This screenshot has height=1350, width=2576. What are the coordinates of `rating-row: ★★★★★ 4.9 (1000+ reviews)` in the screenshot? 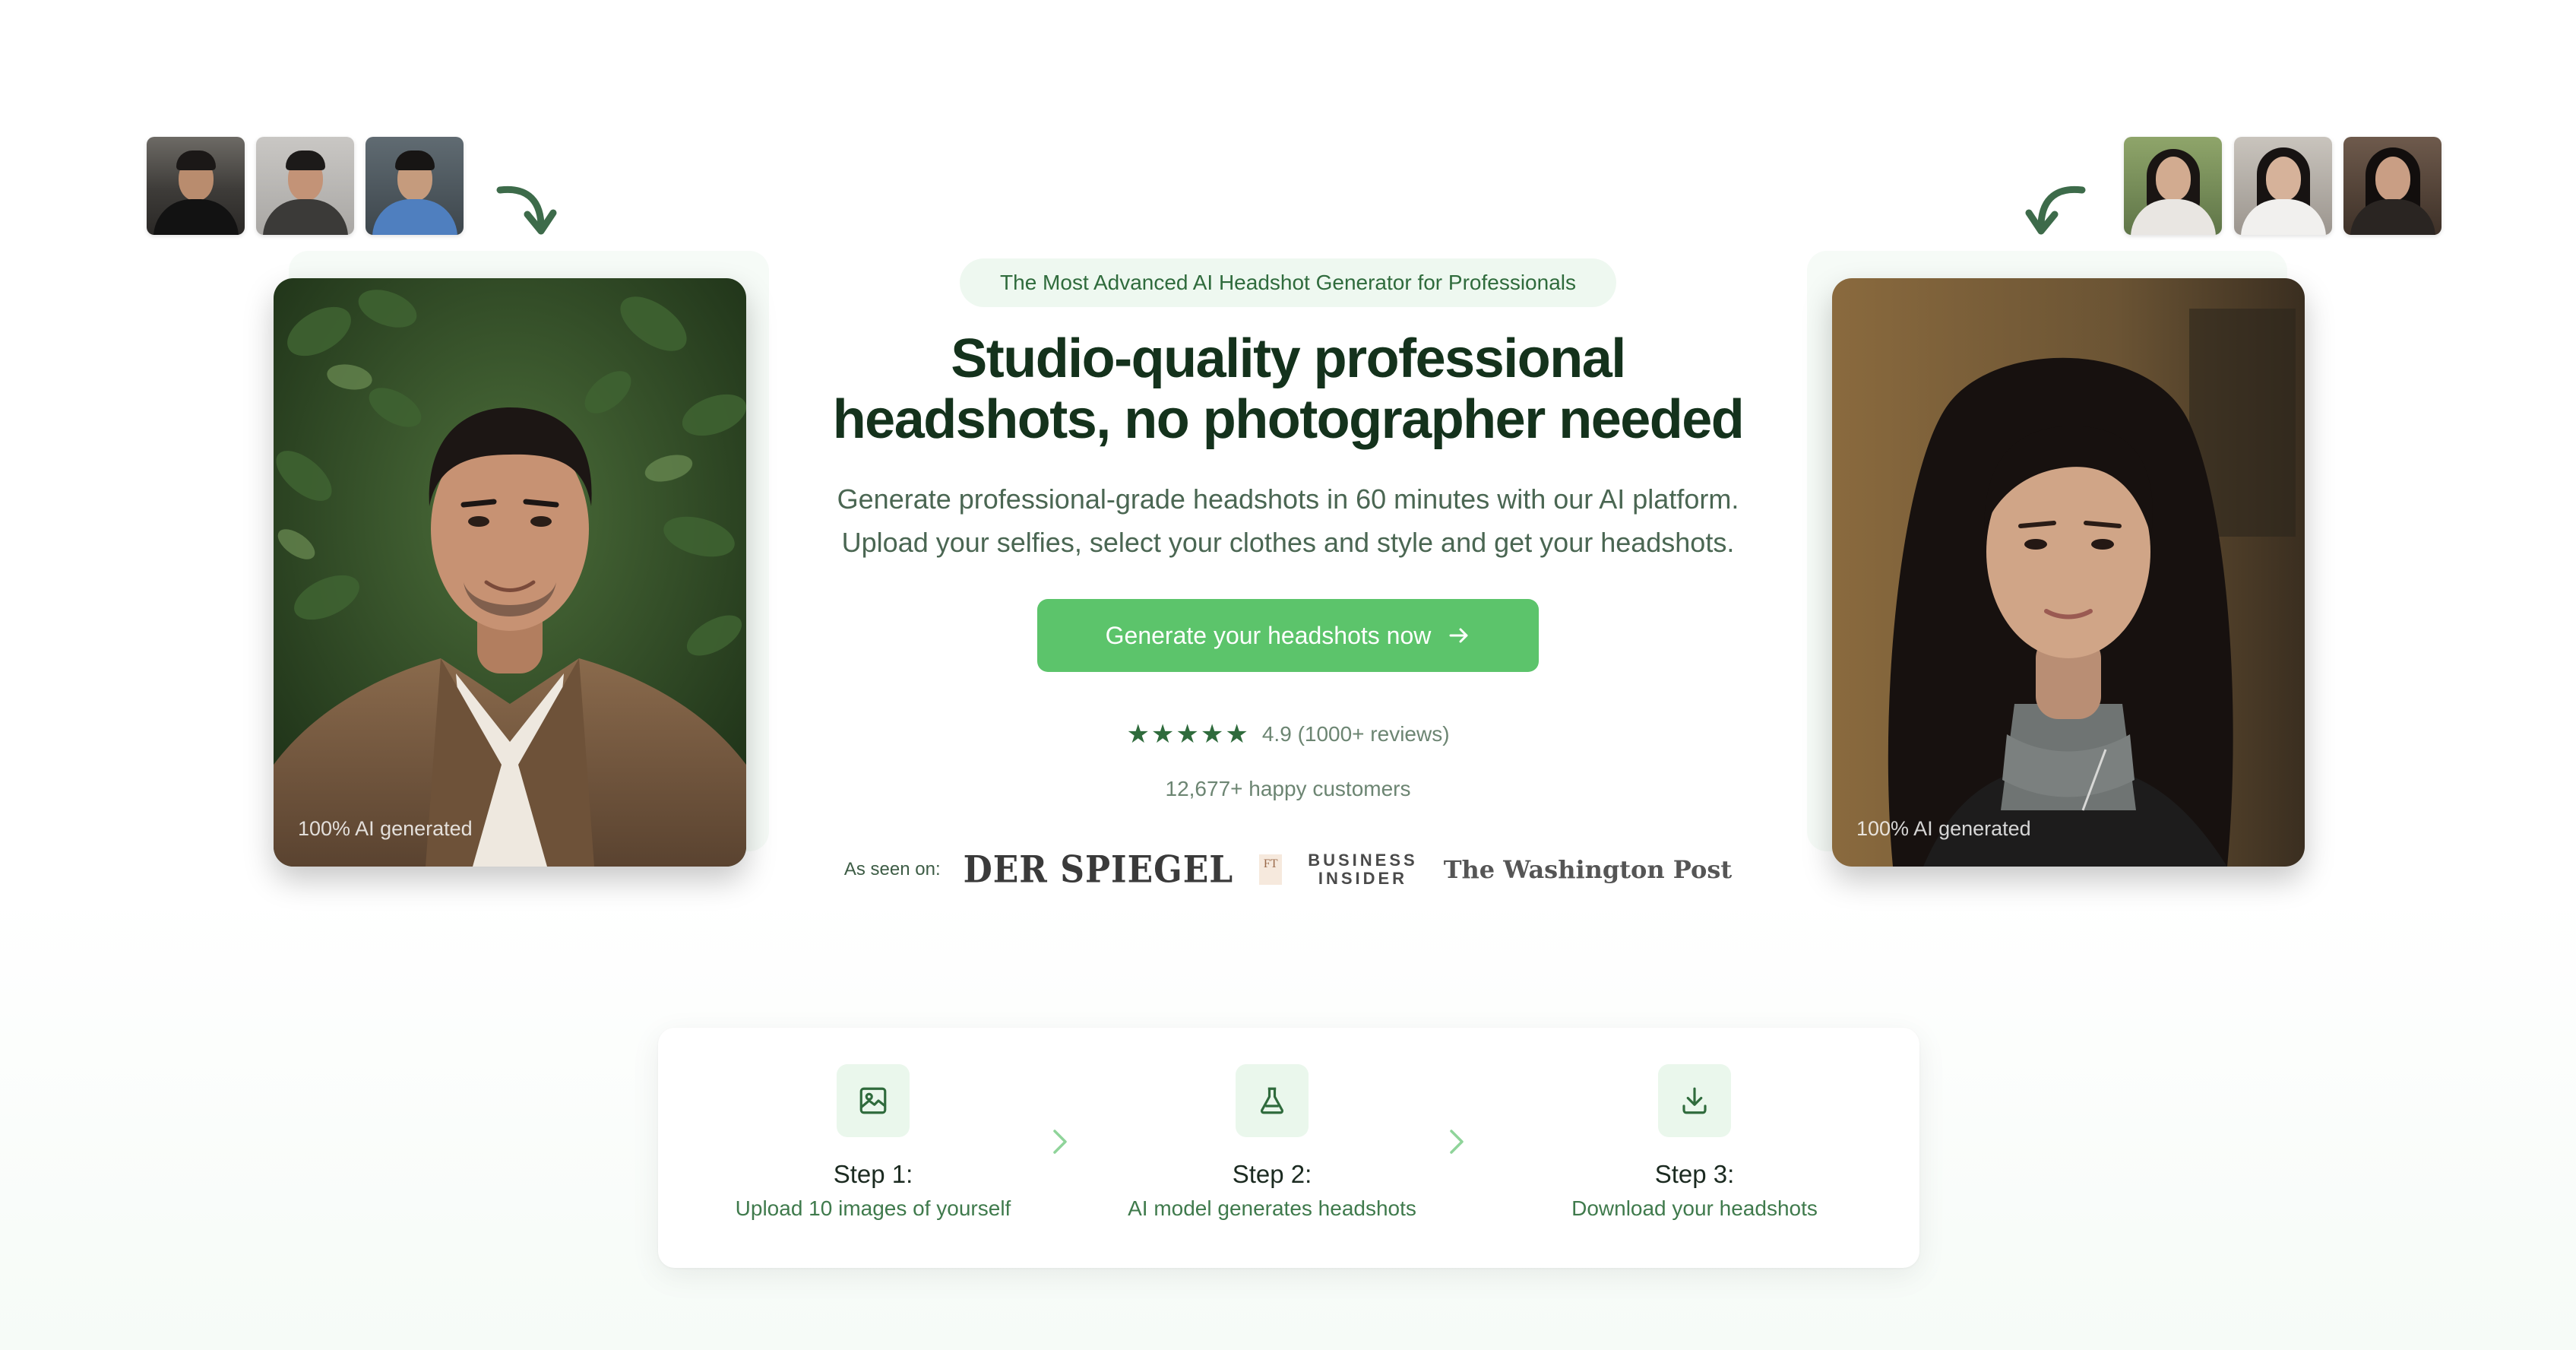 It's located at (1288, 734).